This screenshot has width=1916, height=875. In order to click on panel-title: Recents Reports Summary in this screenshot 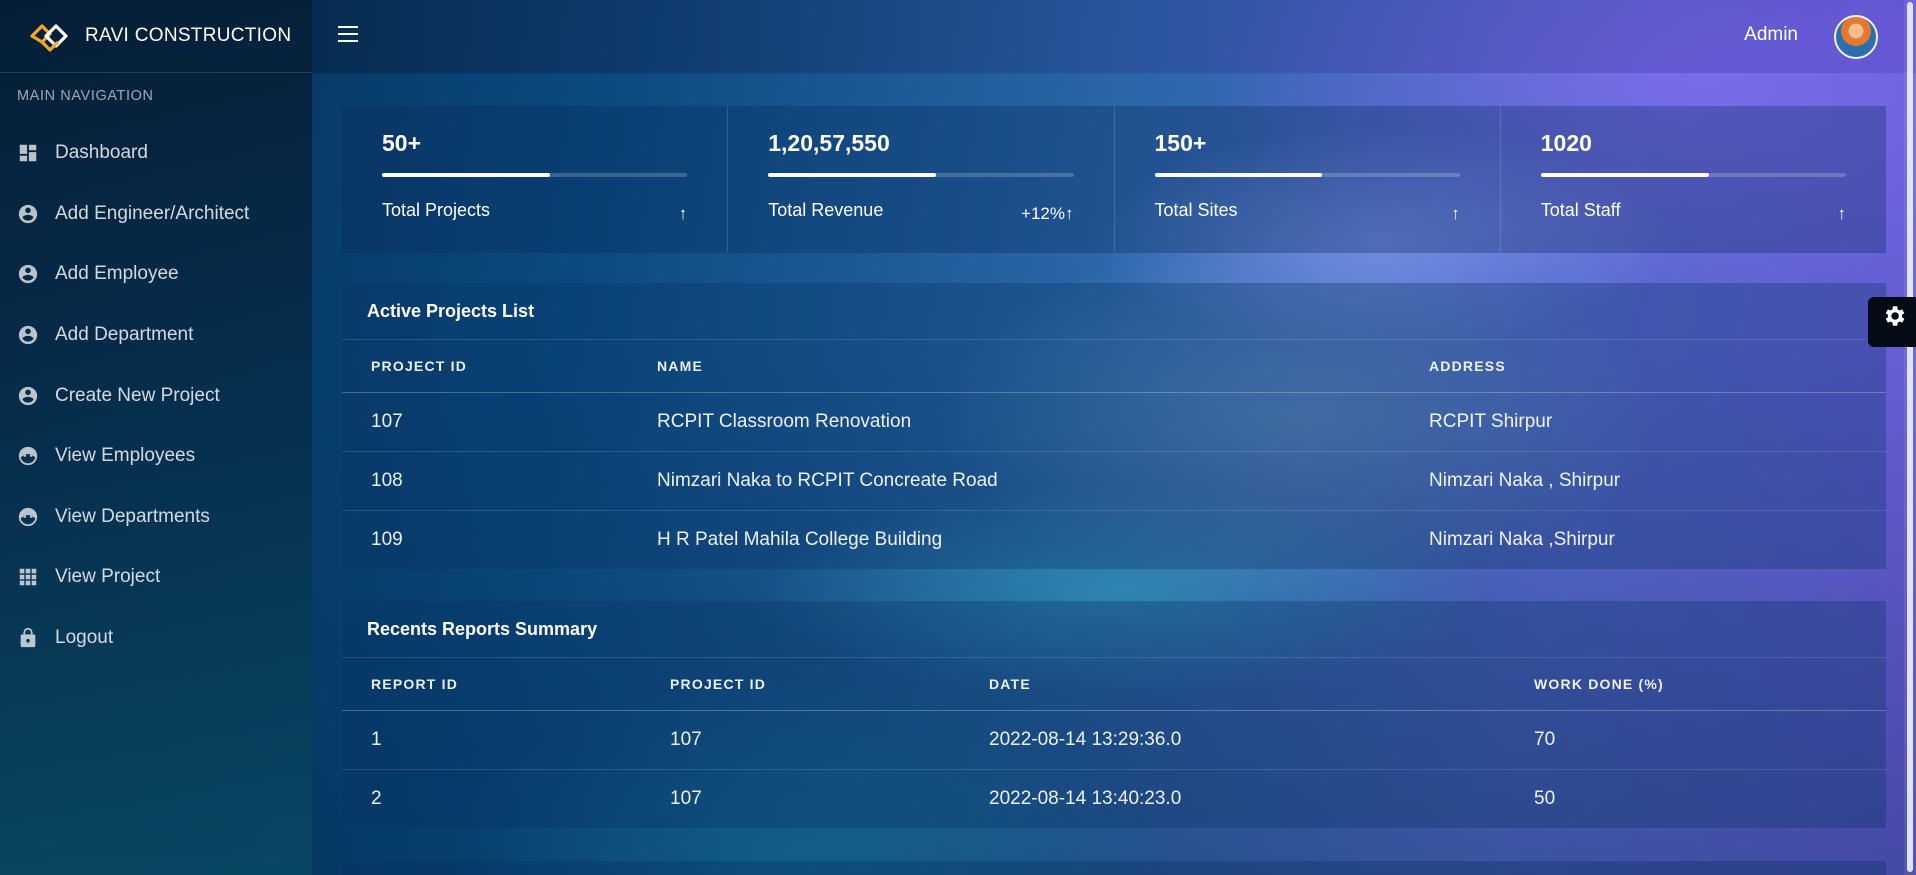, I will do `click(1114, 629)`.